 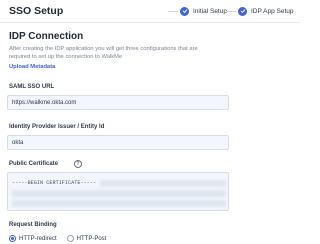 I want to click on saml-sso-url-label: SAML SSO URL, so click(x=32, y=87).